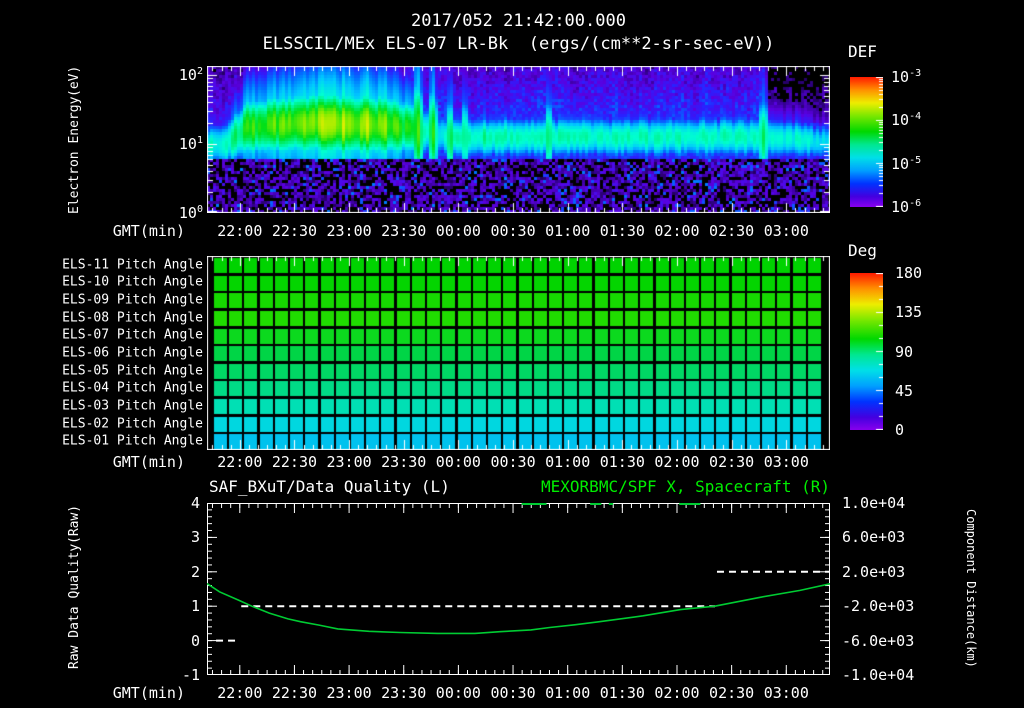 The image size is (1024, 708). I want to click on quality-y-axis-label: Raw Data Quality (Raw), so click(75, 587).